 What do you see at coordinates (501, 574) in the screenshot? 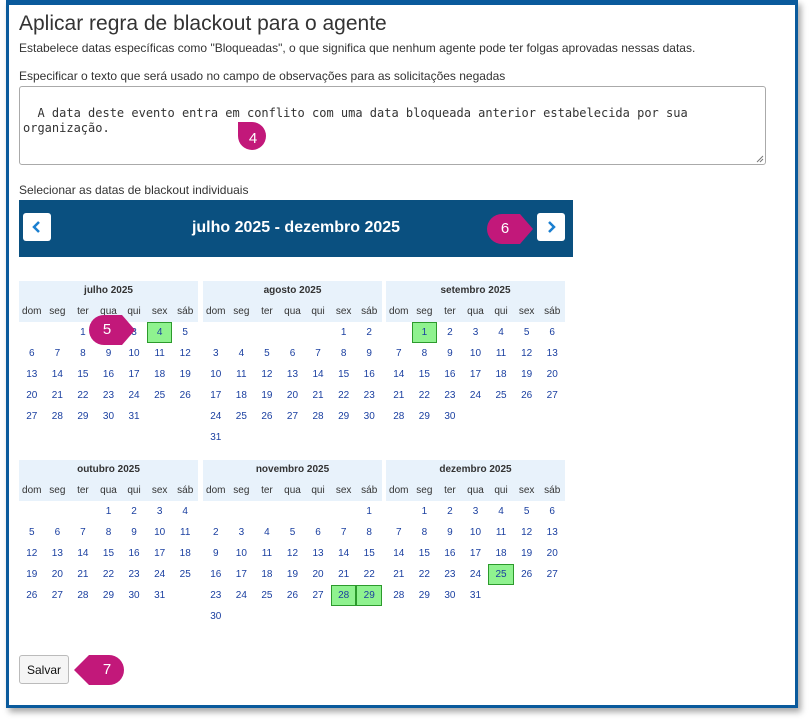
I see `day-cell-selected: 25` at bounding box center [501, 574].